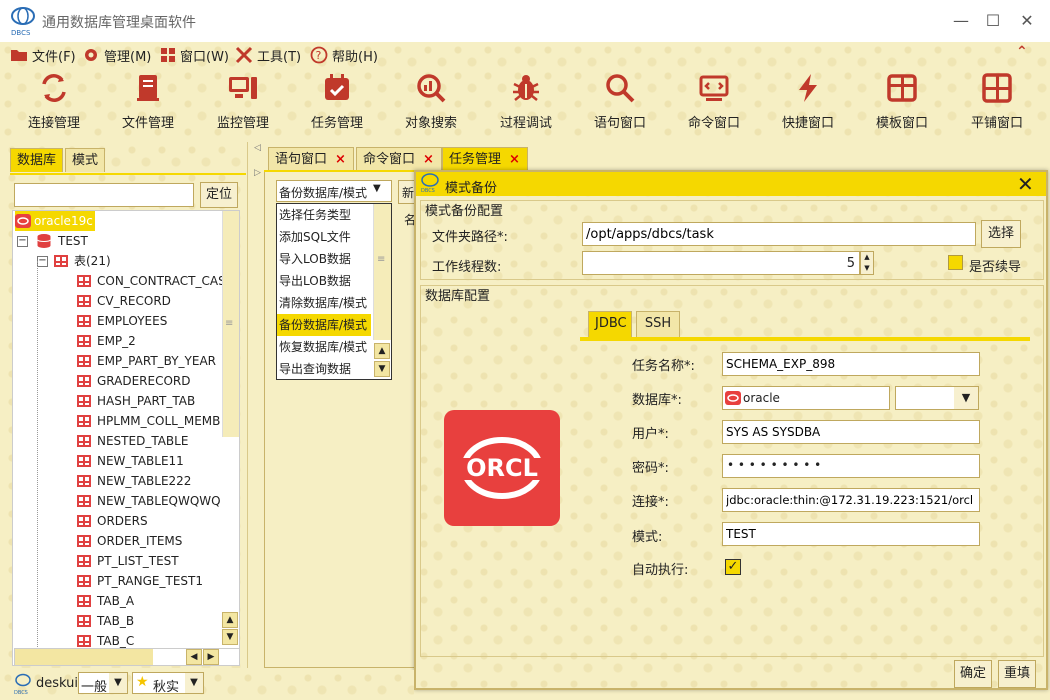 This screenshot has width=1050, height=700. I want to click on menu-manage: 管理(M), so click(116, 55).